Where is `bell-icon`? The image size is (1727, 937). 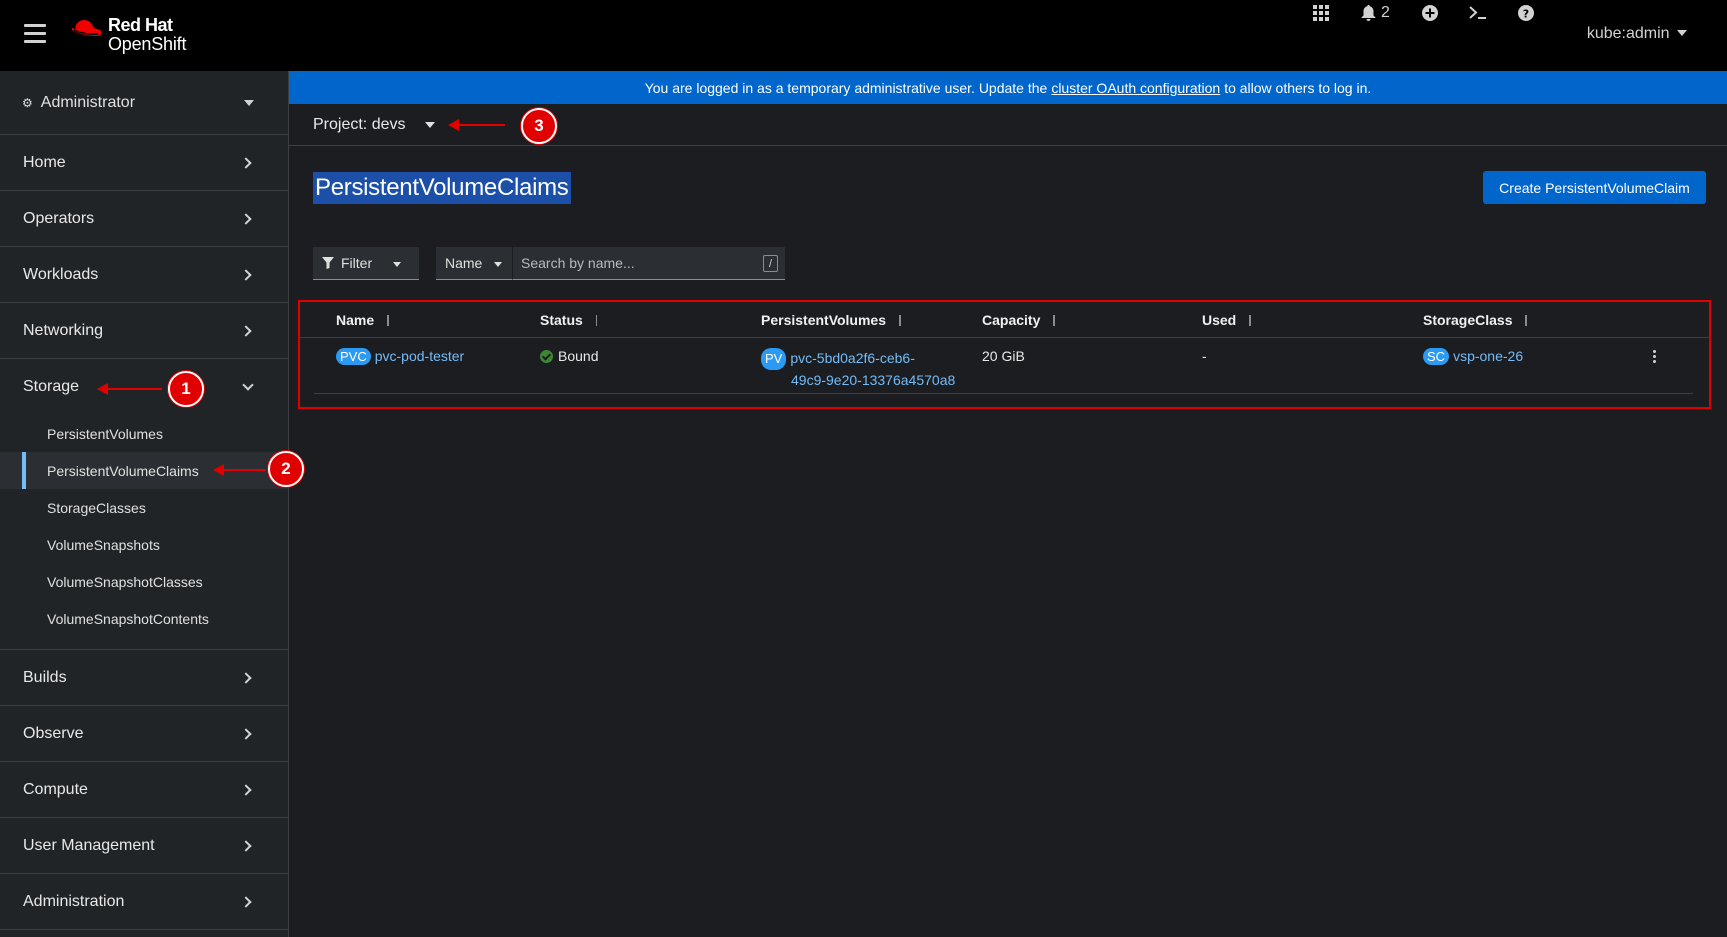
bell-icon is located at coordinates (1368, 13).